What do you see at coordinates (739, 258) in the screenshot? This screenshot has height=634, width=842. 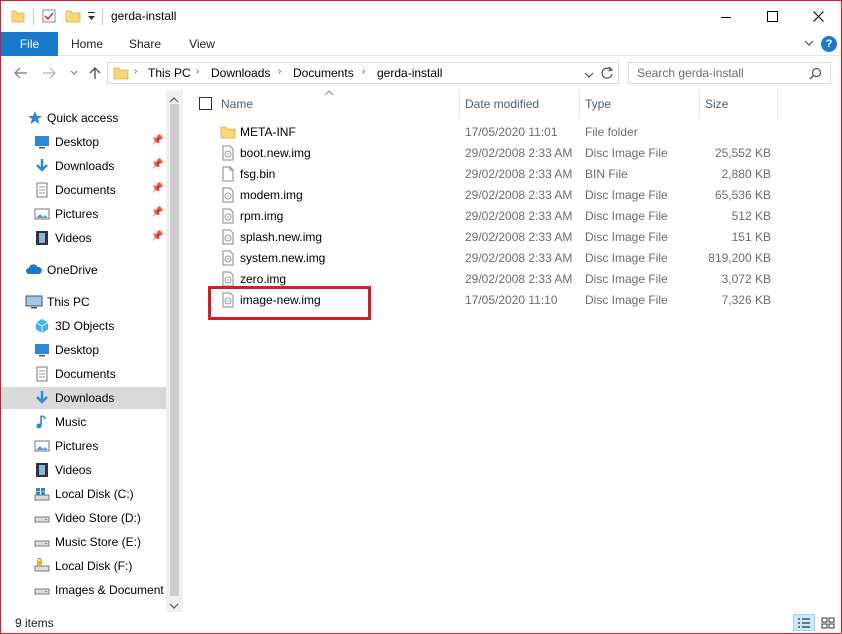 I see `file-size: 819,200 KB` at bounding box center [739, 258].